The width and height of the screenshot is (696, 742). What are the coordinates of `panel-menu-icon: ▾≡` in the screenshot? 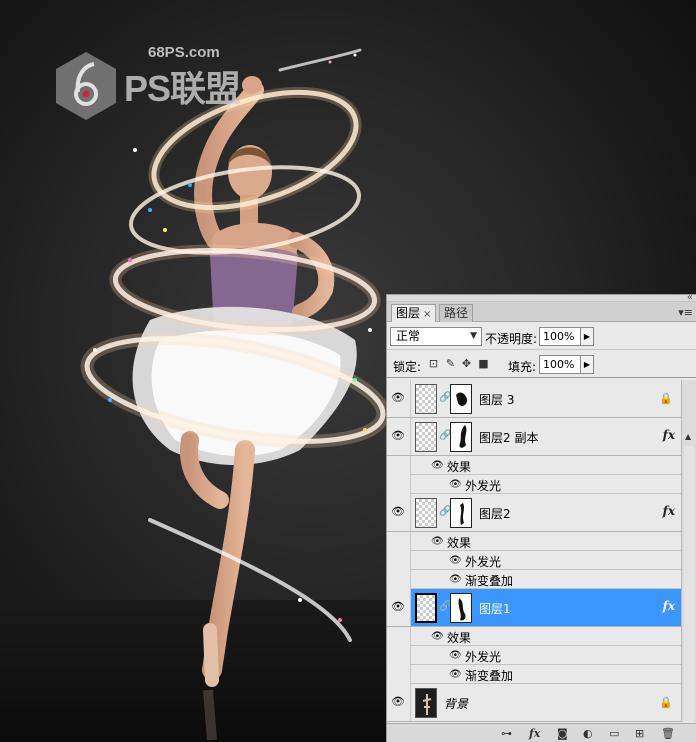 It's located at (685, 312).